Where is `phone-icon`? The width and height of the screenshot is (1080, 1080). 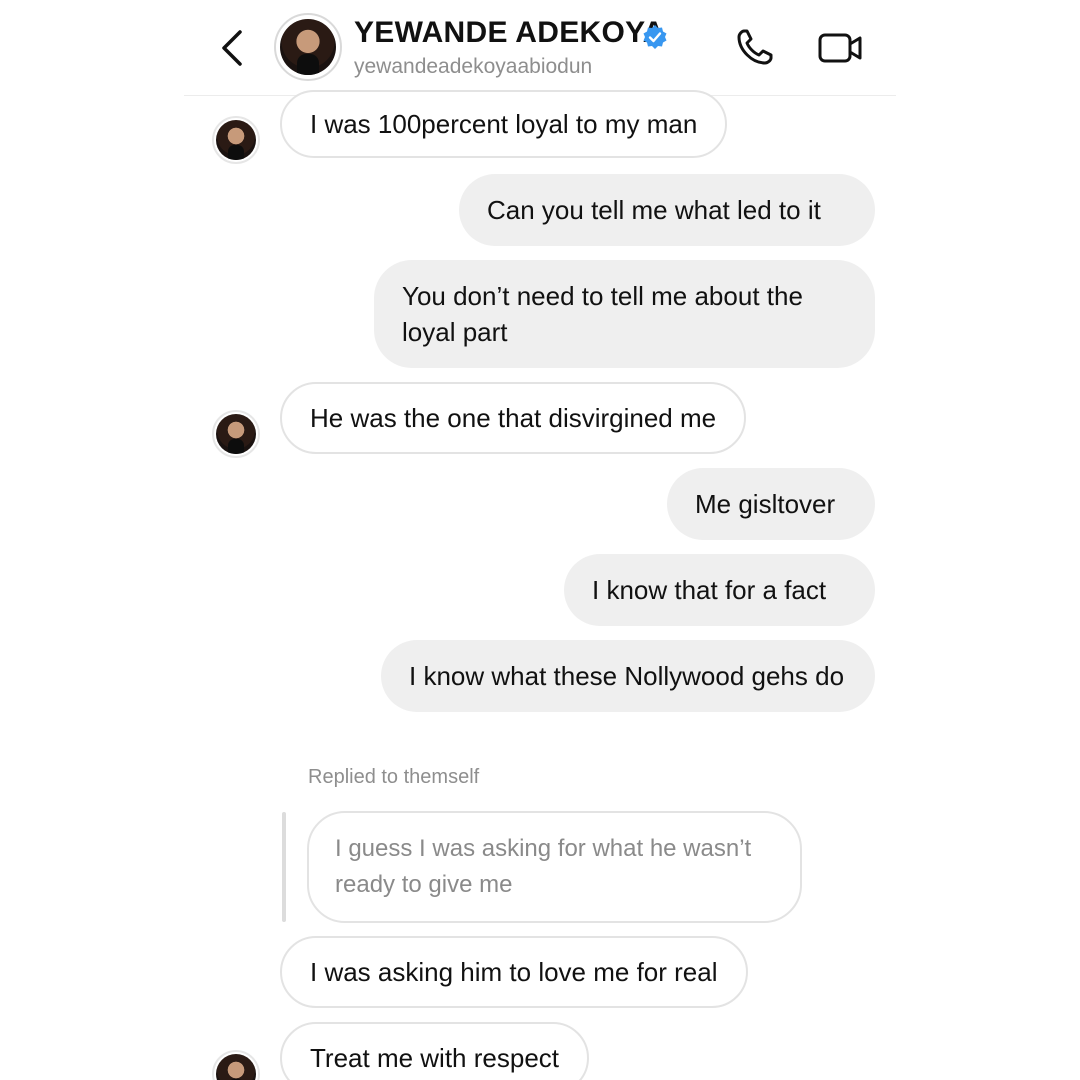 phone-icon is located at coordinates (755, 47).